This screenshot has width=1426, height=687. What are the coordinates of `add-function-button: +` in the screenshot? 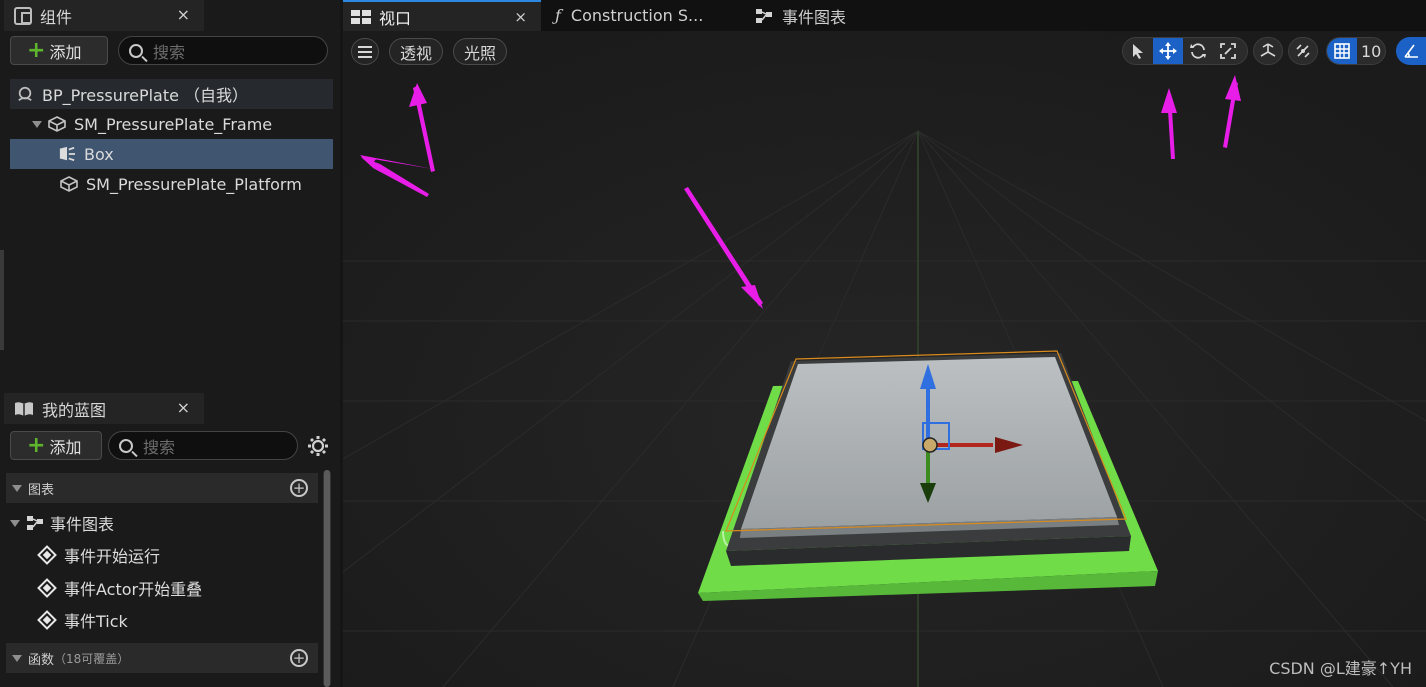 It's located at (299, 658).